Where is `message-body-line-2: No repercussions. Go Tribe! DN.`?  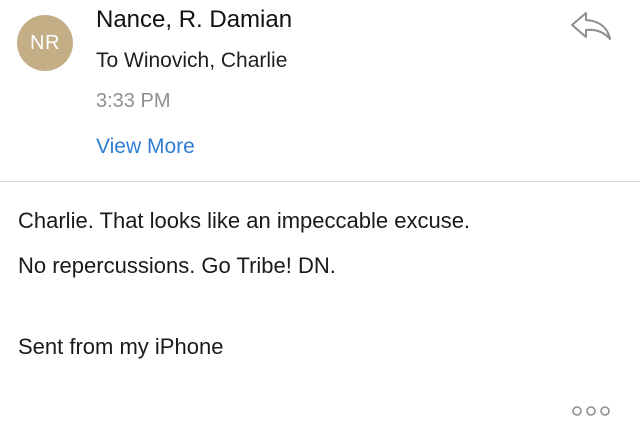
message-body-line-2: No repercussions. Go Tribe! DN. is located at coordinates (177, 265).